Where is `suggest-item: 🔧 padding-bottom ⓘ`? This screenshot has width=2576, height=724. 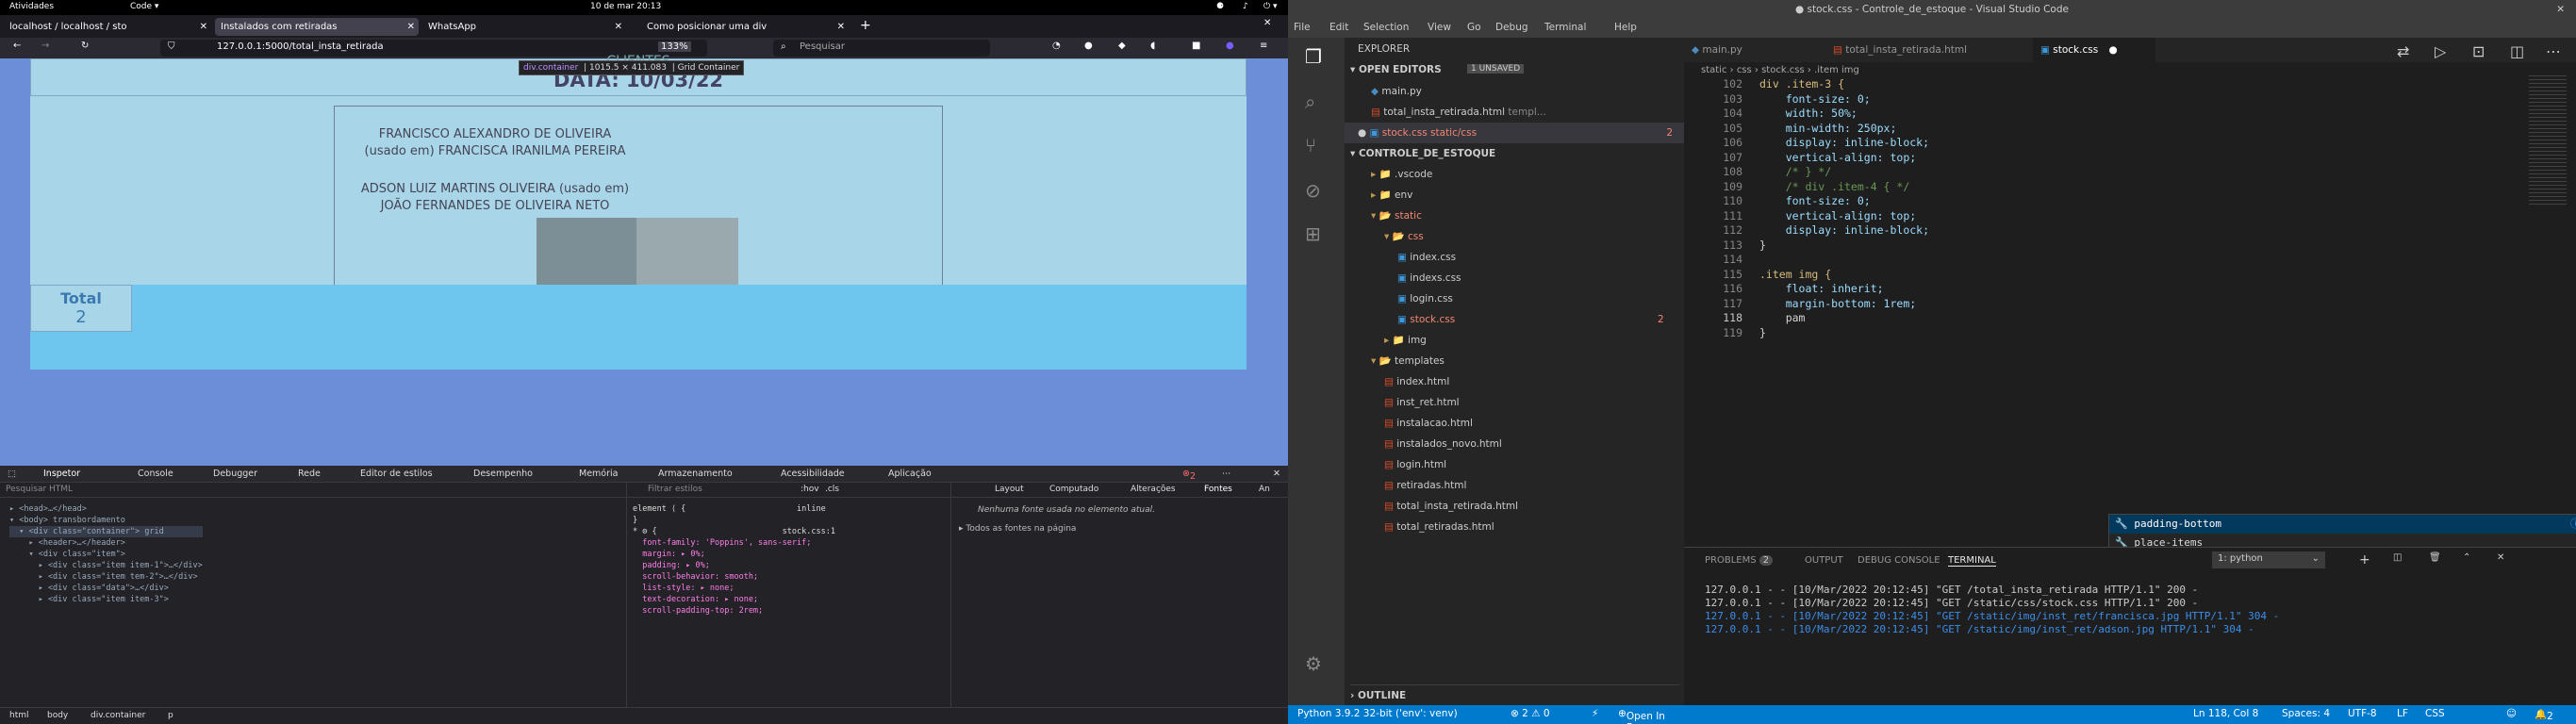
suggest-item: 🔧 padding-bottom ⓘ is located at coordinates (2342, 524).